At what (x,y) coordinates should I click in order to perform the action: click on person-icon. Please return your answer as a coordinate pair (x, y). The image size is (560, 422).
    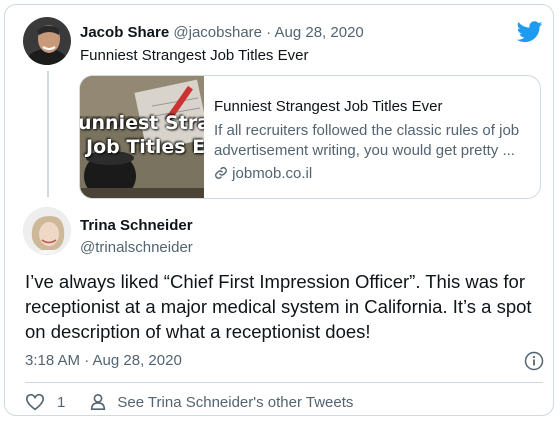
    Looking at the image, I should click on (98, 402).